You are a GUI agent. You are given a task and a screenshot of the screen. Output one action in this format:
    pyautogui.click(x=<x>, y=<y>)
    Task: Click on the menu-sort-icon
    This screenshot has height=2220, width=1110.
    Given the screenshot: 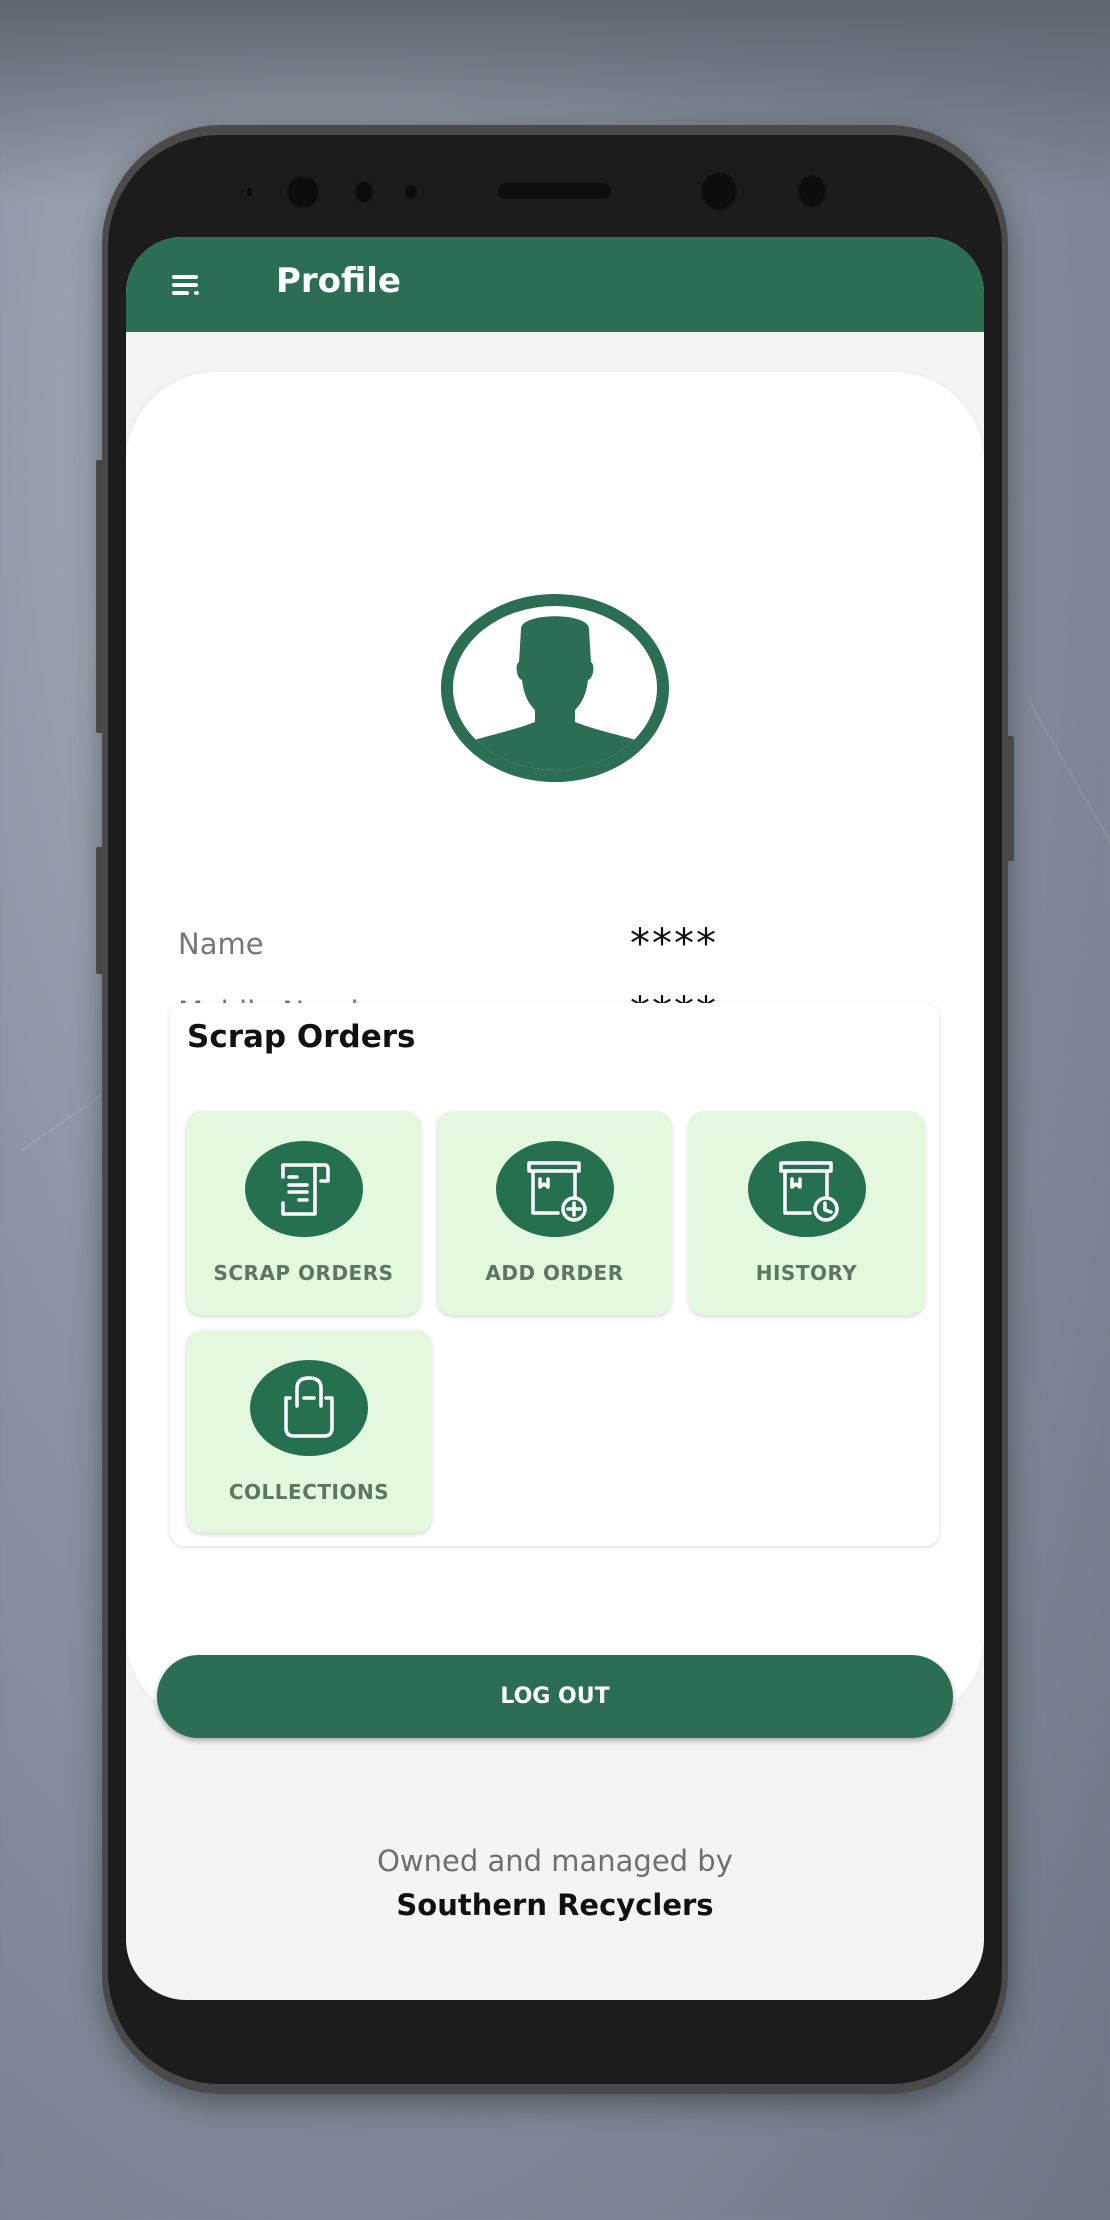 What is the action you would take?
    pyautogui.click(x=186, y=285)
    